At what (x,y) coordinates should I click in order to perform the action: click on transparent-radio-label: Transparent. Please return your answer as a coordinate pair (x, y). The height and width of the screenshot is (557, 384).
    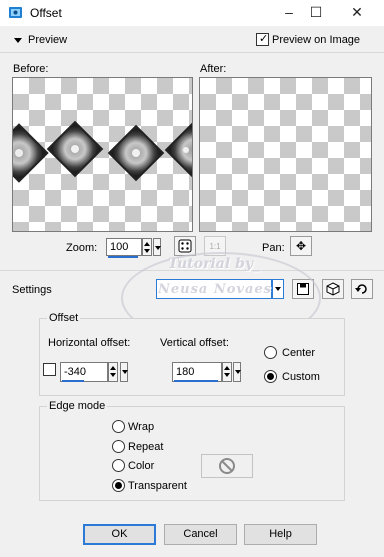
    Looking at the image, I should click on (157, 486).